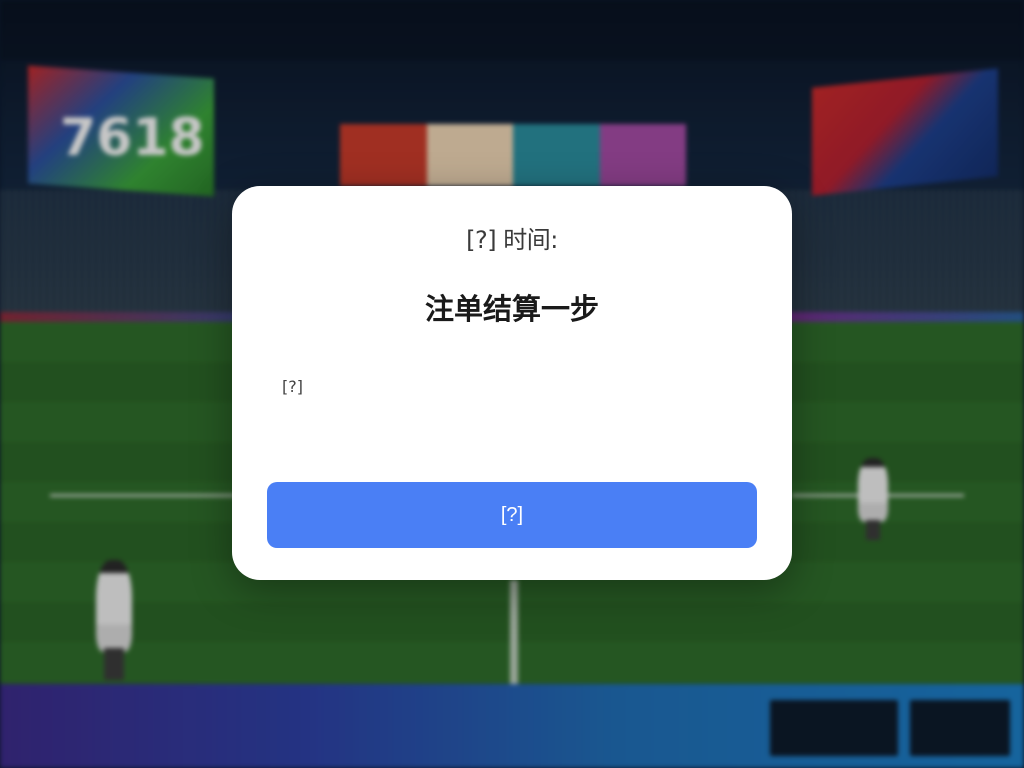 Image resolution: width=1024 pixels, height=768 pixels. I want to click on dialog-subtitle: [?] 时间:, so click(512, 240).